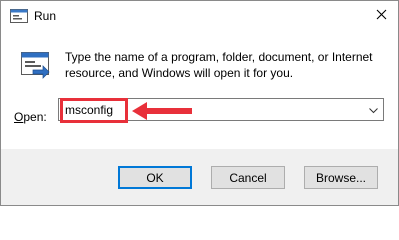 The height and width of the screenshot is (240, 399). Describe the element at coordinates (35, 117) in the screenshot. I see `open-label-text: pen:` at that location.